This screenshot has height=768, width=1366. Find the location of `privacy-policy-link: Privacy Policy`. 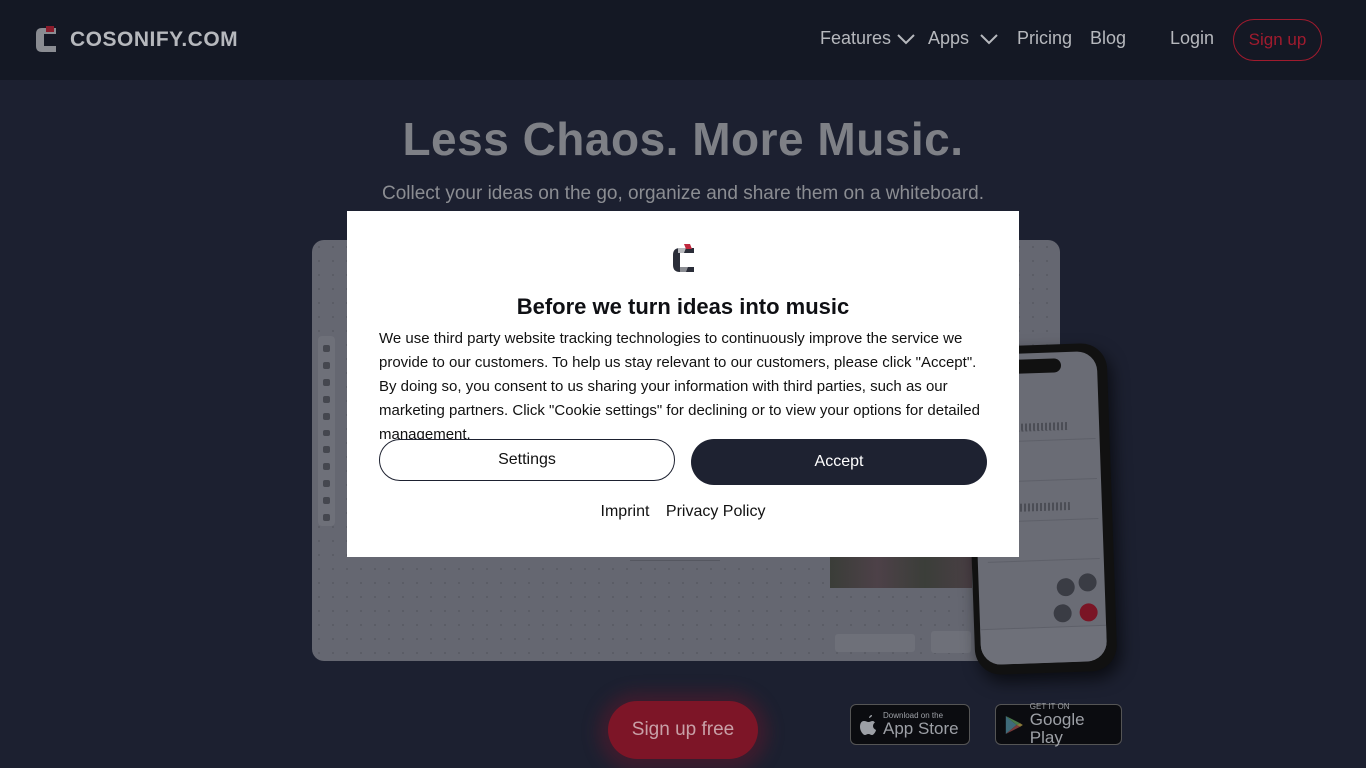

privacy-policy-link: Privacy Policy is located at coordinates (716, 511).